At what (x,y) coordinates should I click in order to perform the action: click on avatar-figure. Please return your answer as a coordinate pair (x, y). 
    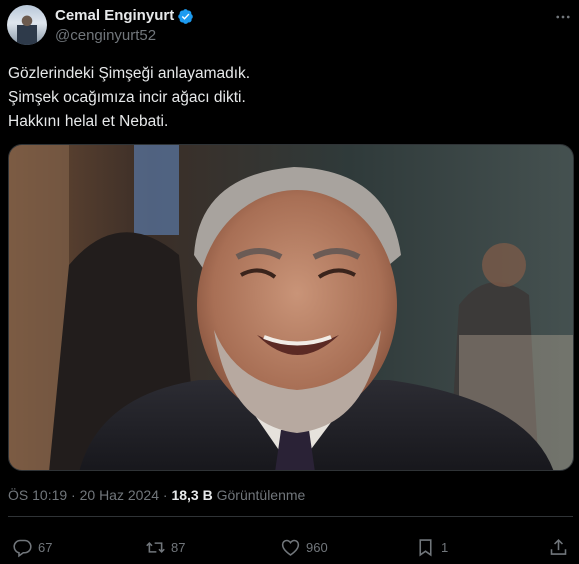
    Looking at the image, I should click on (27, 29).